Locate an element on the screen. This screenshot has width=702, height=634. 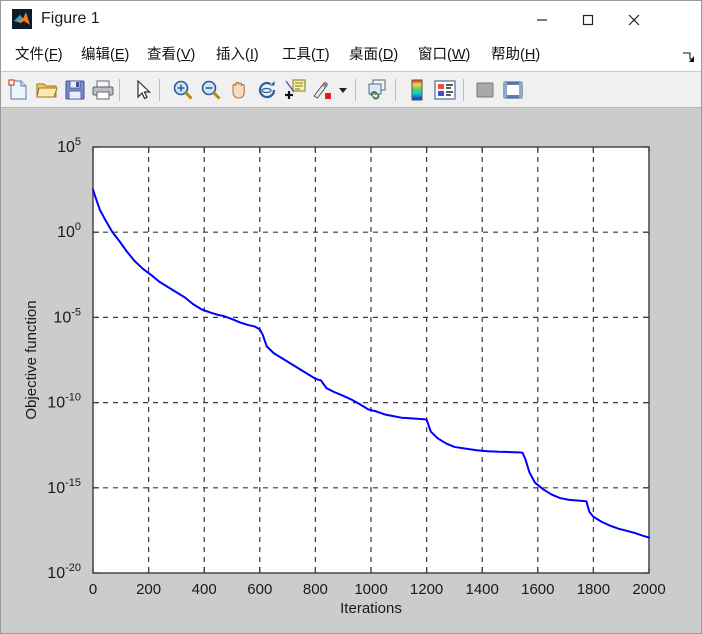
show-plot-tools-icon is located at coordinates (513, 90).